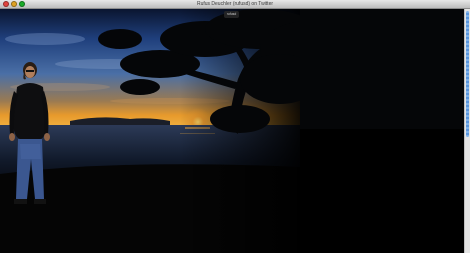  I want to click on profile-name-button: rufusd, so click(231, 14).